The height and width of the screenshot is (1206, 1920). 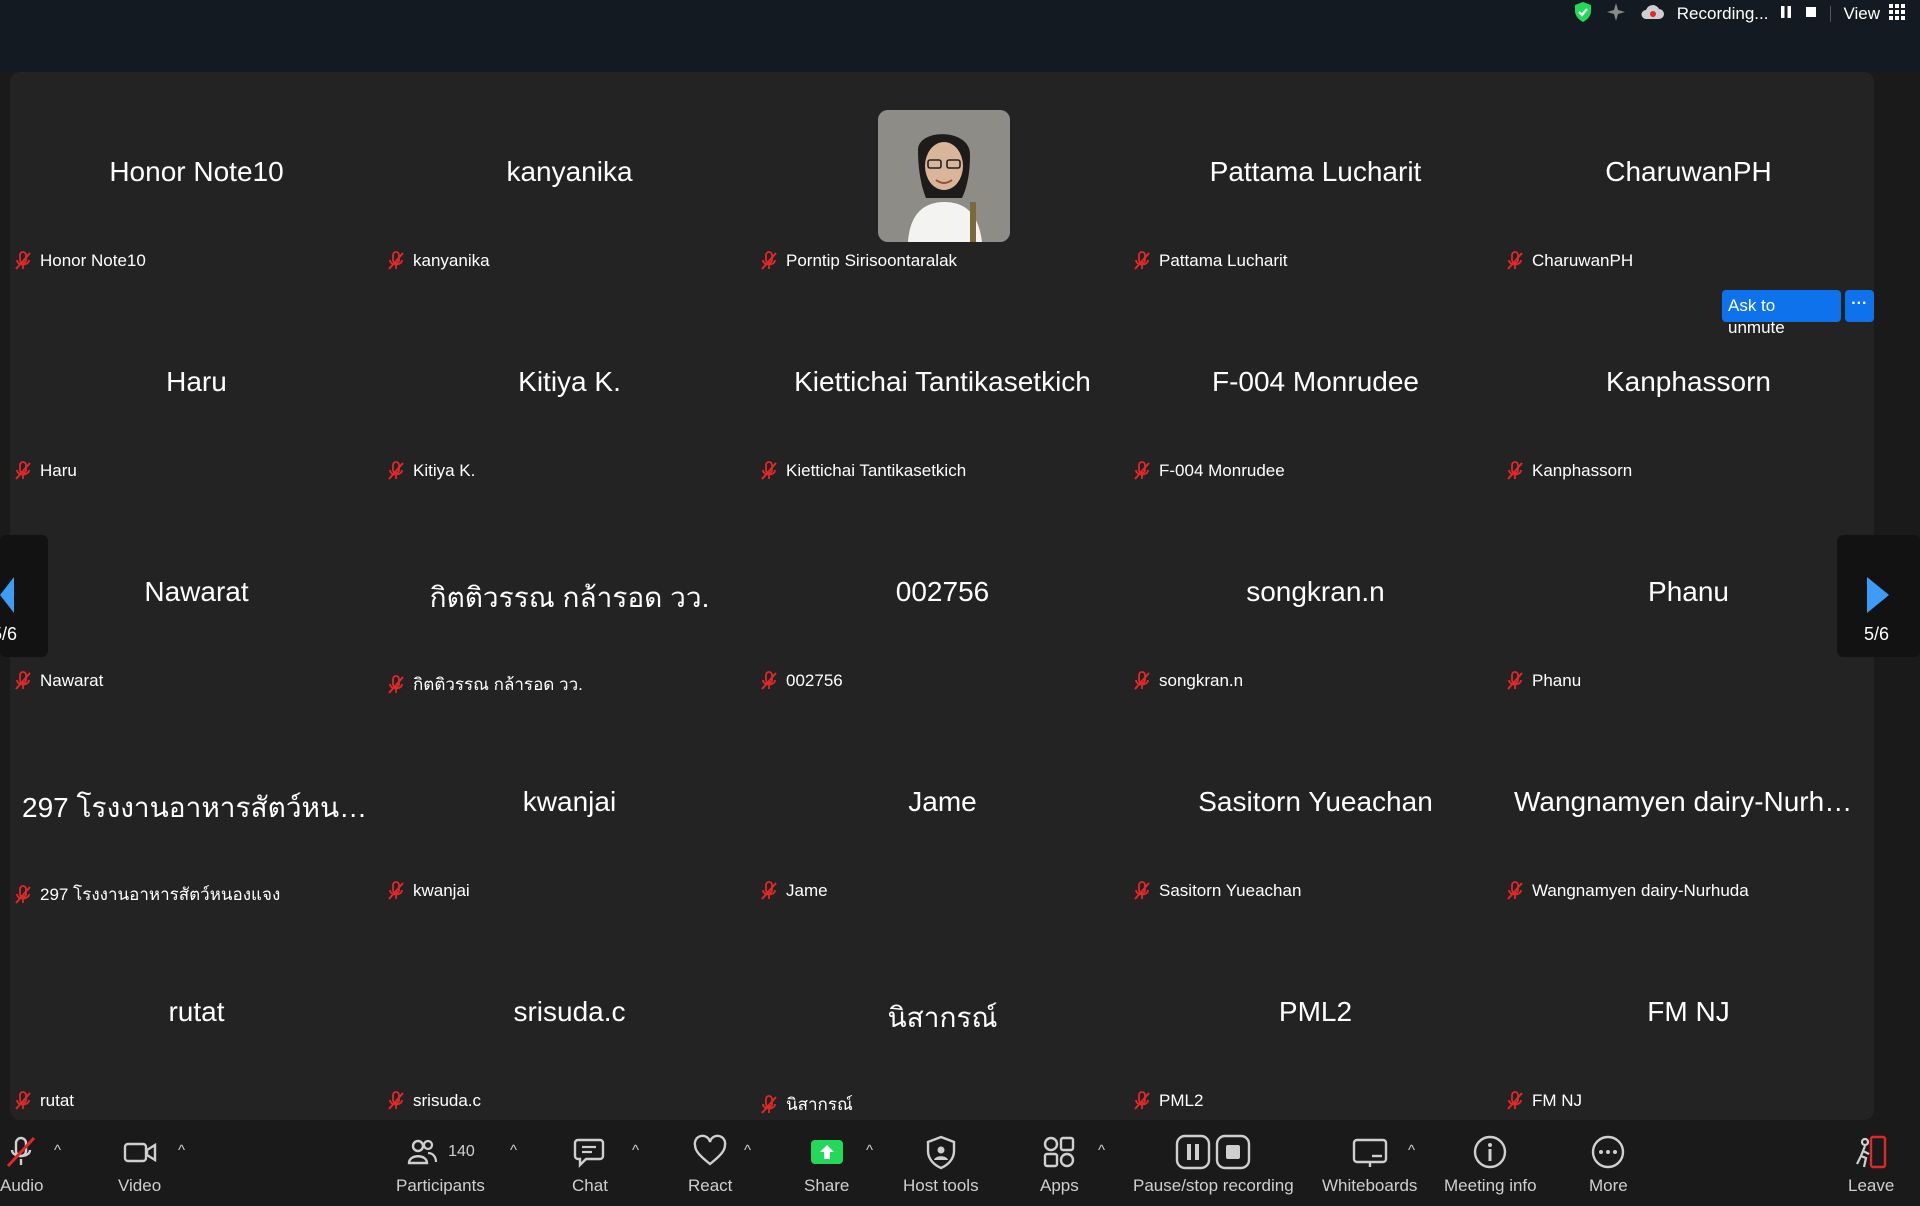 What do you see at coordinates (1315, 807) in the screenshot?
I see `participant-tile: Sasitorn Yueachan Sasitorn Yueachan` at bounding box center [1315, 807].